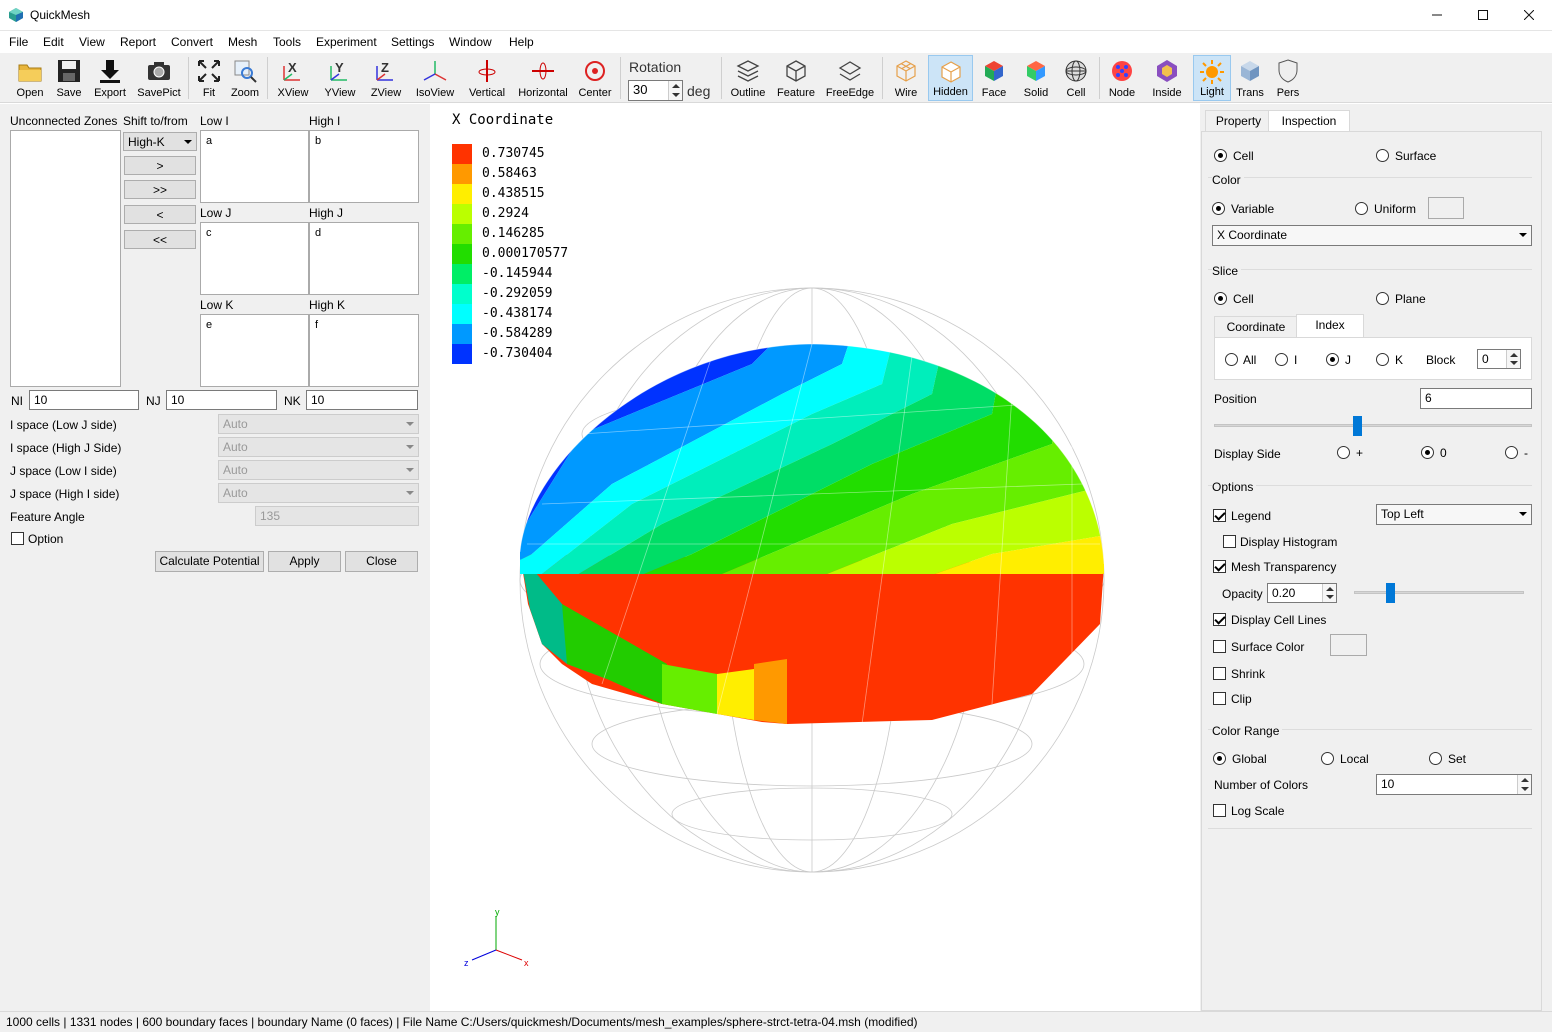 The image size is (1552, 1032). What do you see at coordinates (1373, 425) in the screenshot?
I see `position-slider-track` at bounding box center [1373, 425].